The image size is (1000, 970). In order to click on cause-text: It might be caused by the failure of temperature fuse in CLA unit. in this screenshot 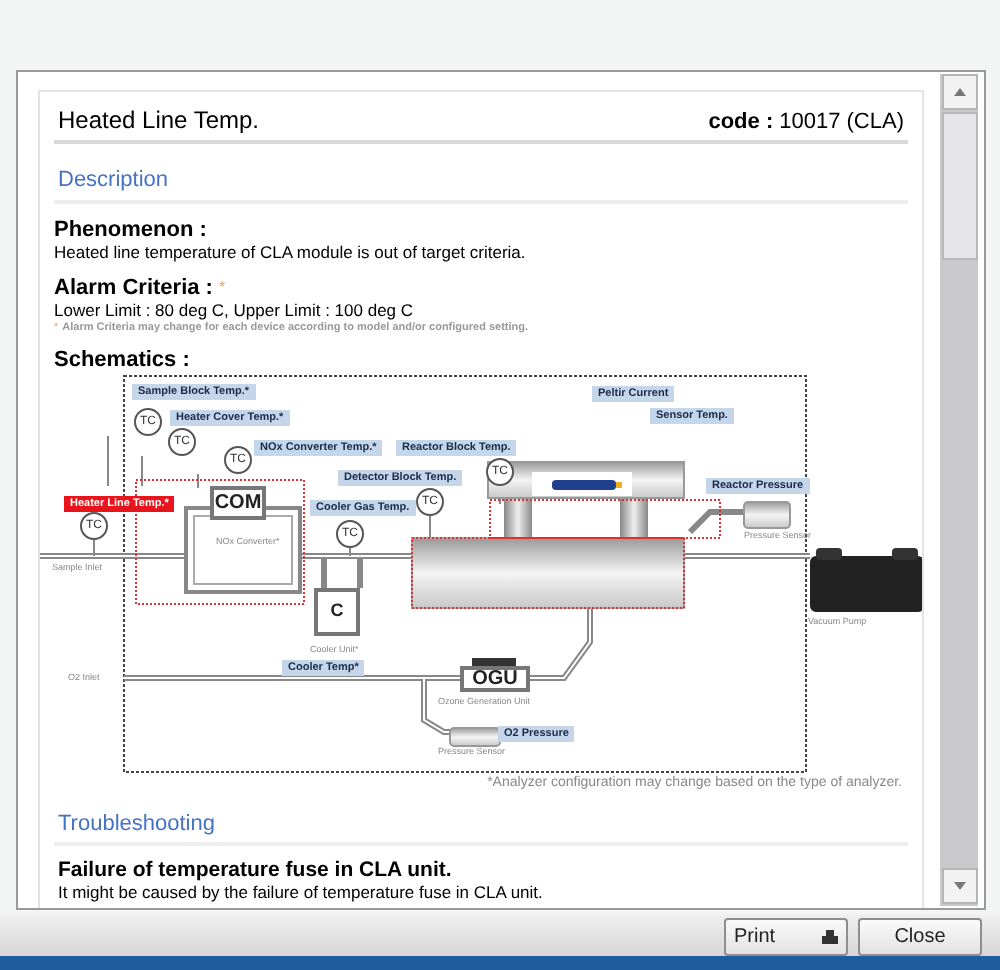, I will do `click(300, 892)`.